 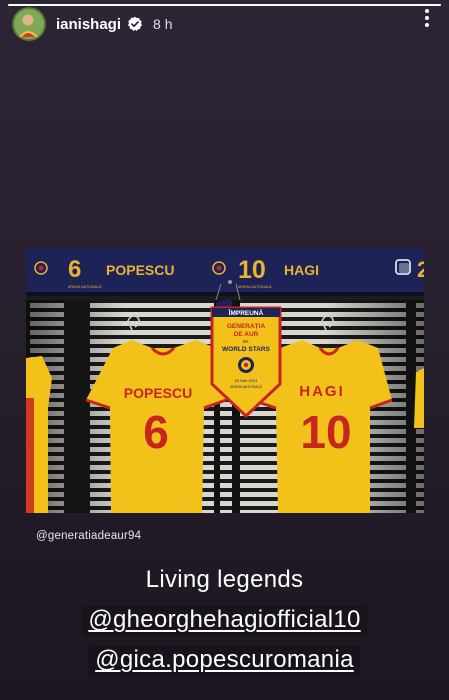 I want to click on mention-text: @gheorghehagiofficial10, so click(x=224, y=619).